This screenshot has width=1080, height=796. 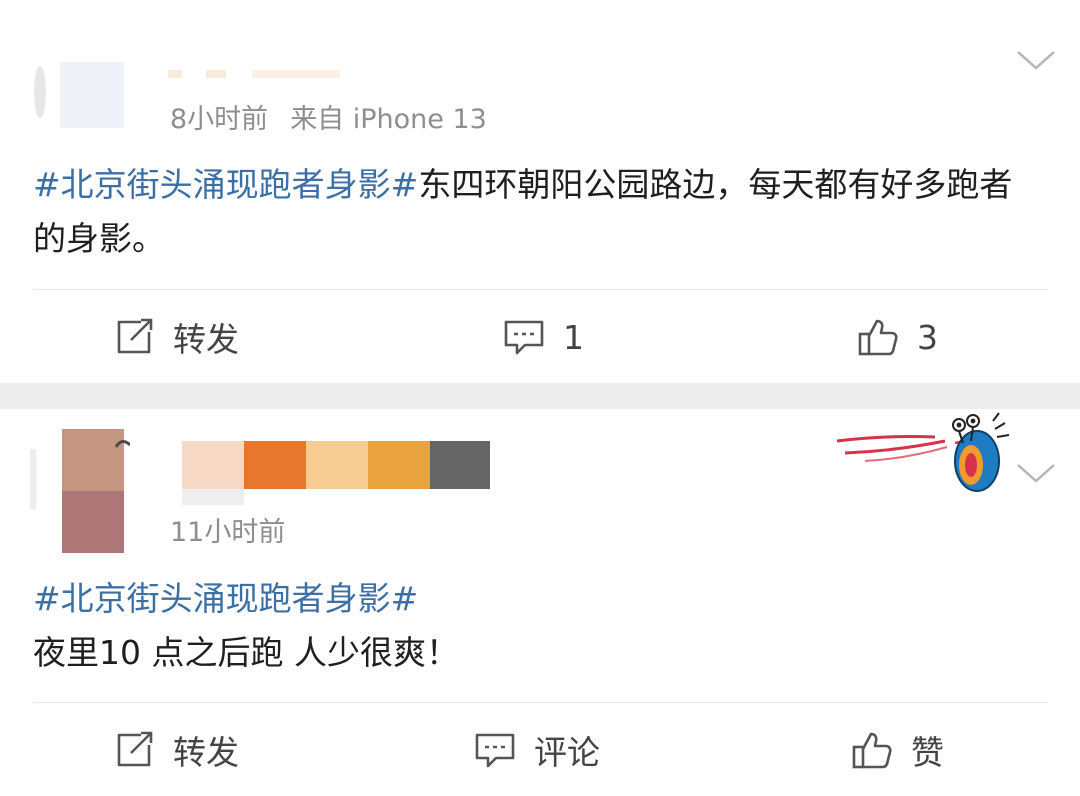 I want to click on like-count: 3, so click(x=927, y=337).